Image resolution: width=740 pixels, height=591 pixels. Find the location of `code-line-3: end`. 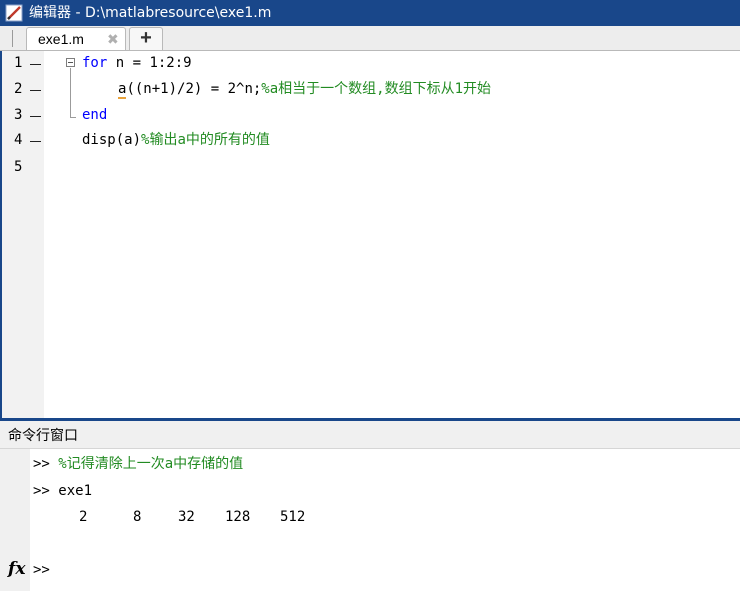

code-line-3: end is located at coordinates (94, 115).